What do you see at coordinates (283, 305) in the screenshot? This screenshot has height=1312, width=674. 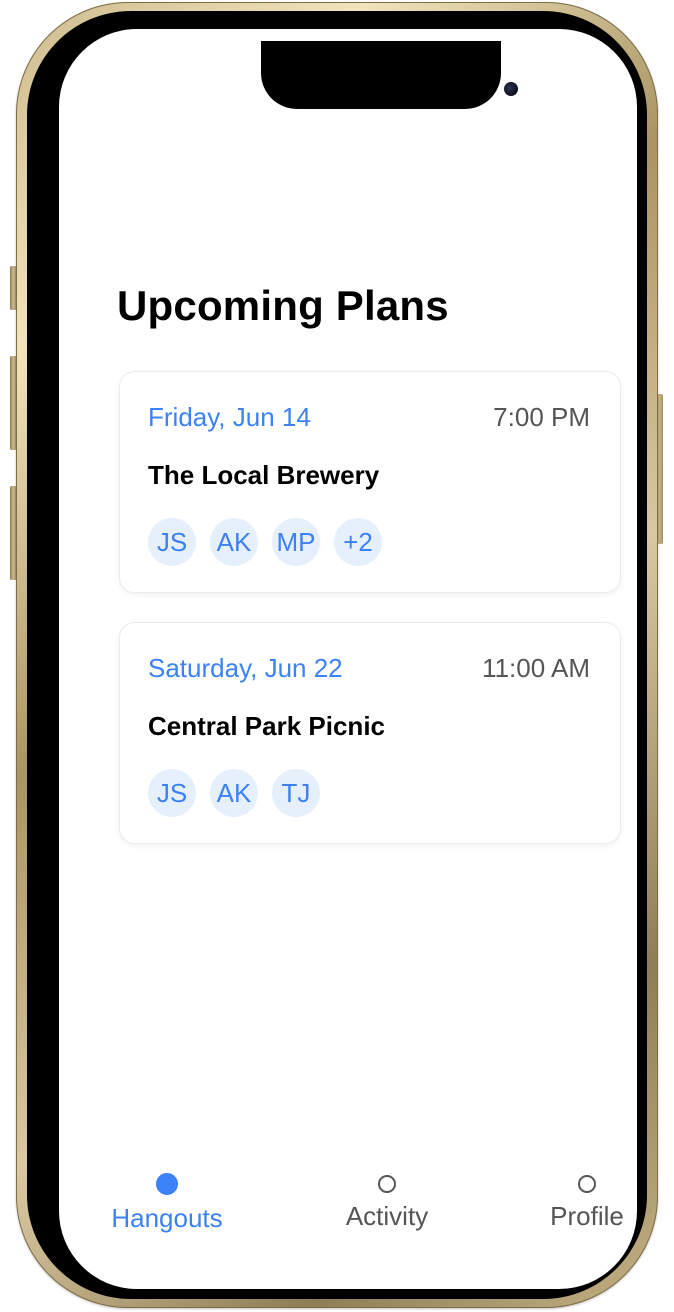 I see `page-title: Upcoming Plans` at bounding box center [283, 305].